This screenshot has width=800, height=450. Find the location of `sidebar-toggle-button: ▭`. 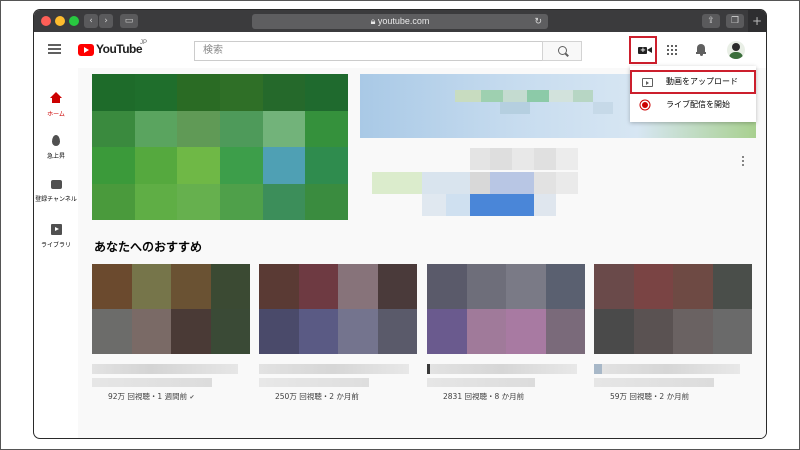

sidebar-toggle-button: ▭ is located at coordinates (129, 21).